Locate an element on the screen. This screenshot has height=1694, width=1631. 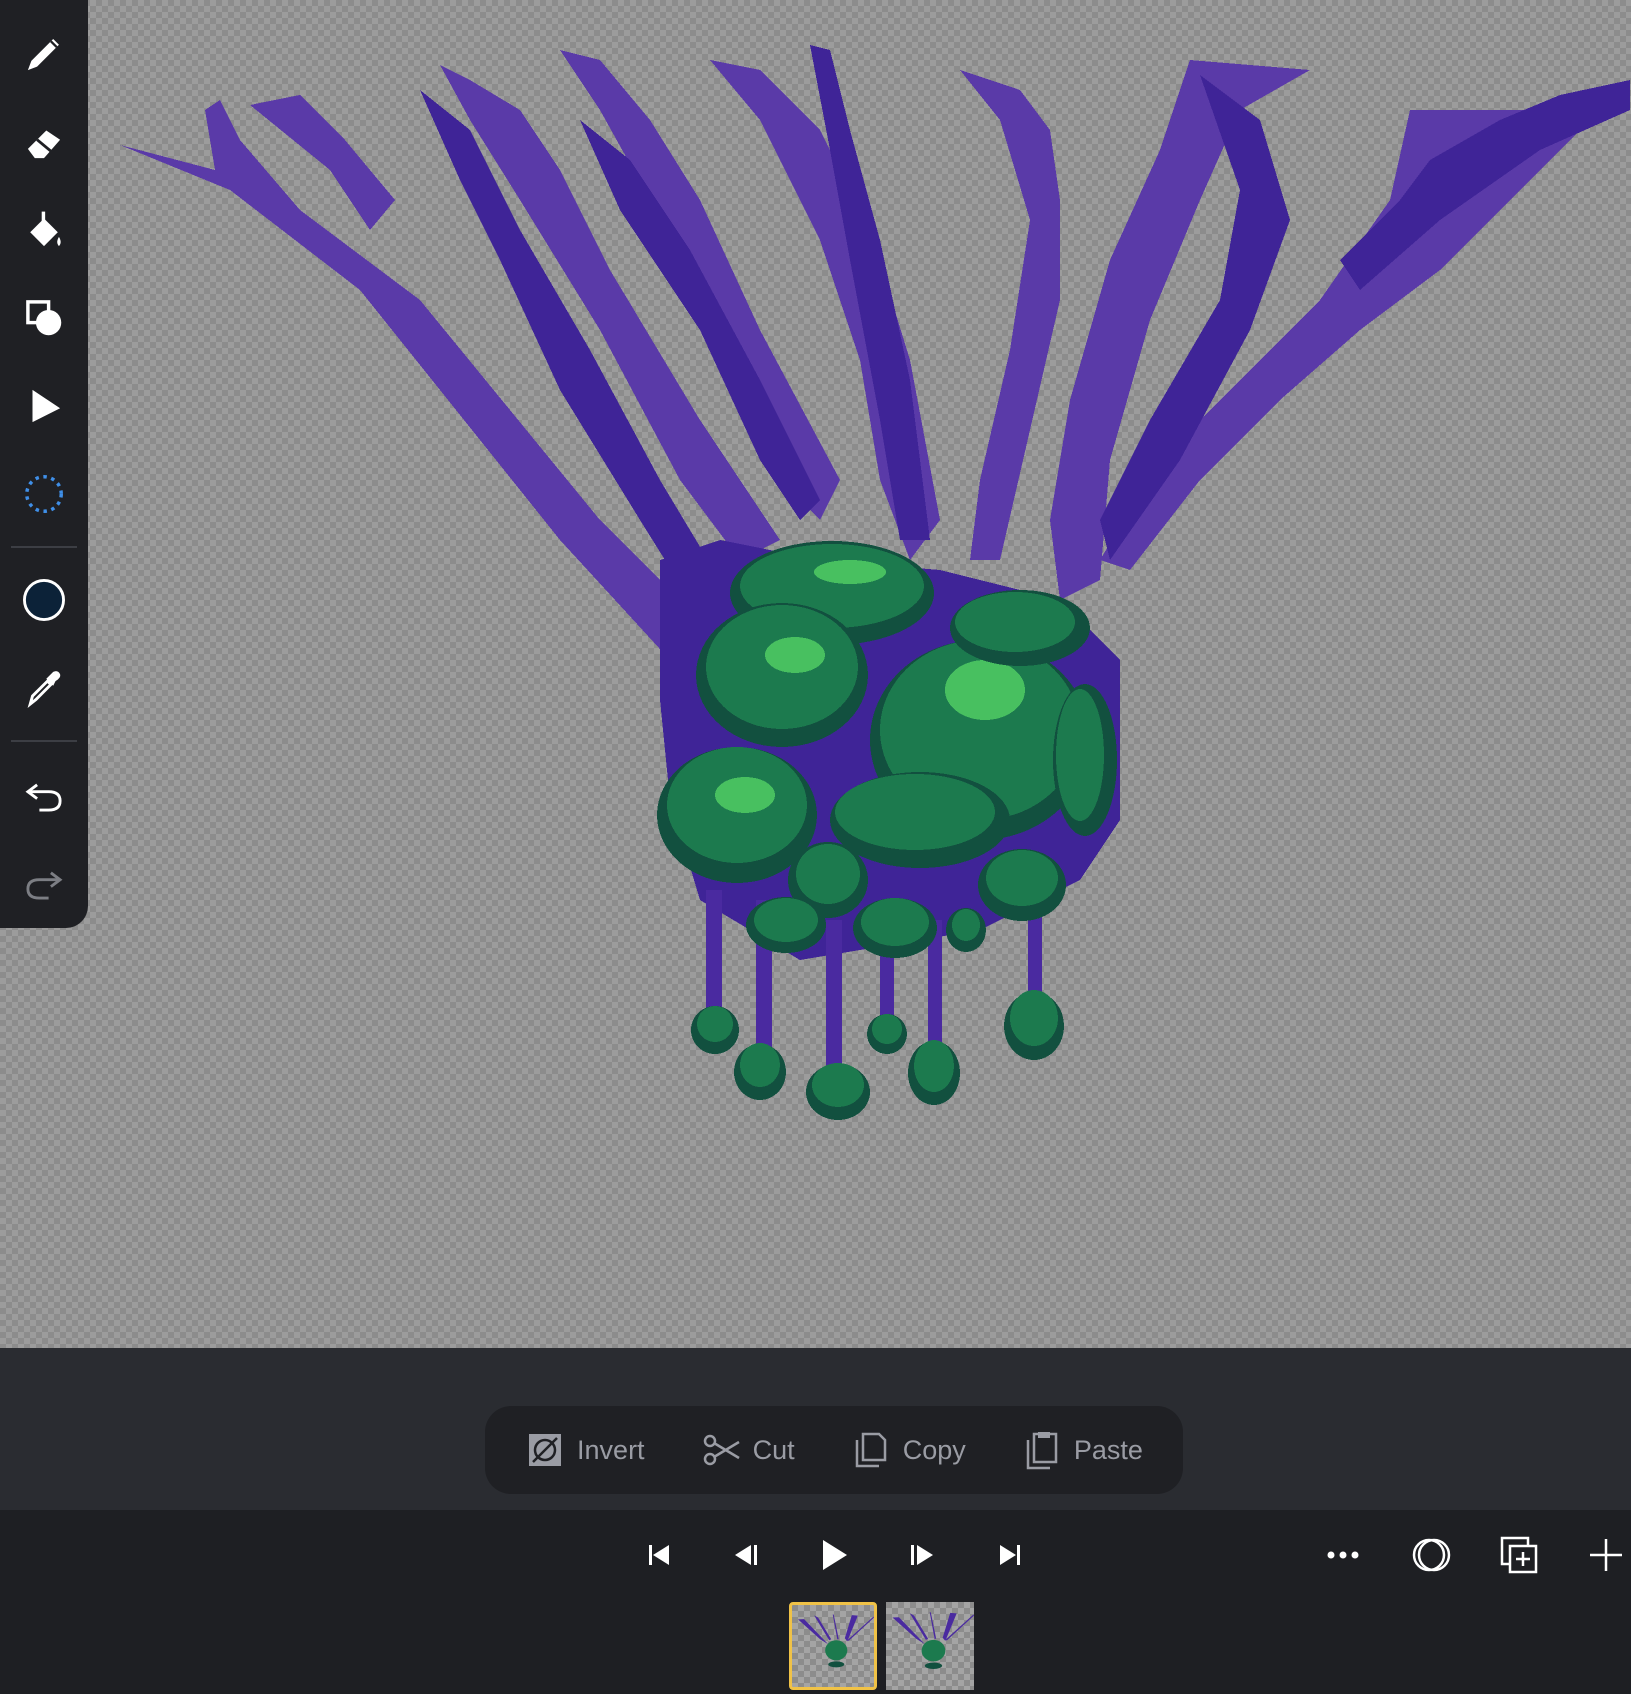
invert-selection-button: Invert is located at coordinates (585, 1450).